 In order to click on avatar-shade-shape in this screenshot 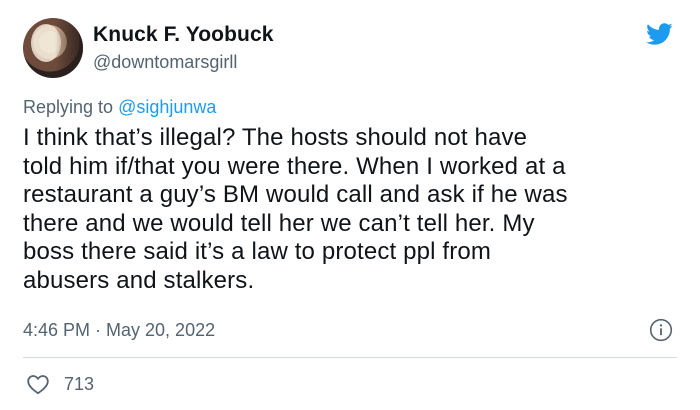, I will do `click(69, 48)`.